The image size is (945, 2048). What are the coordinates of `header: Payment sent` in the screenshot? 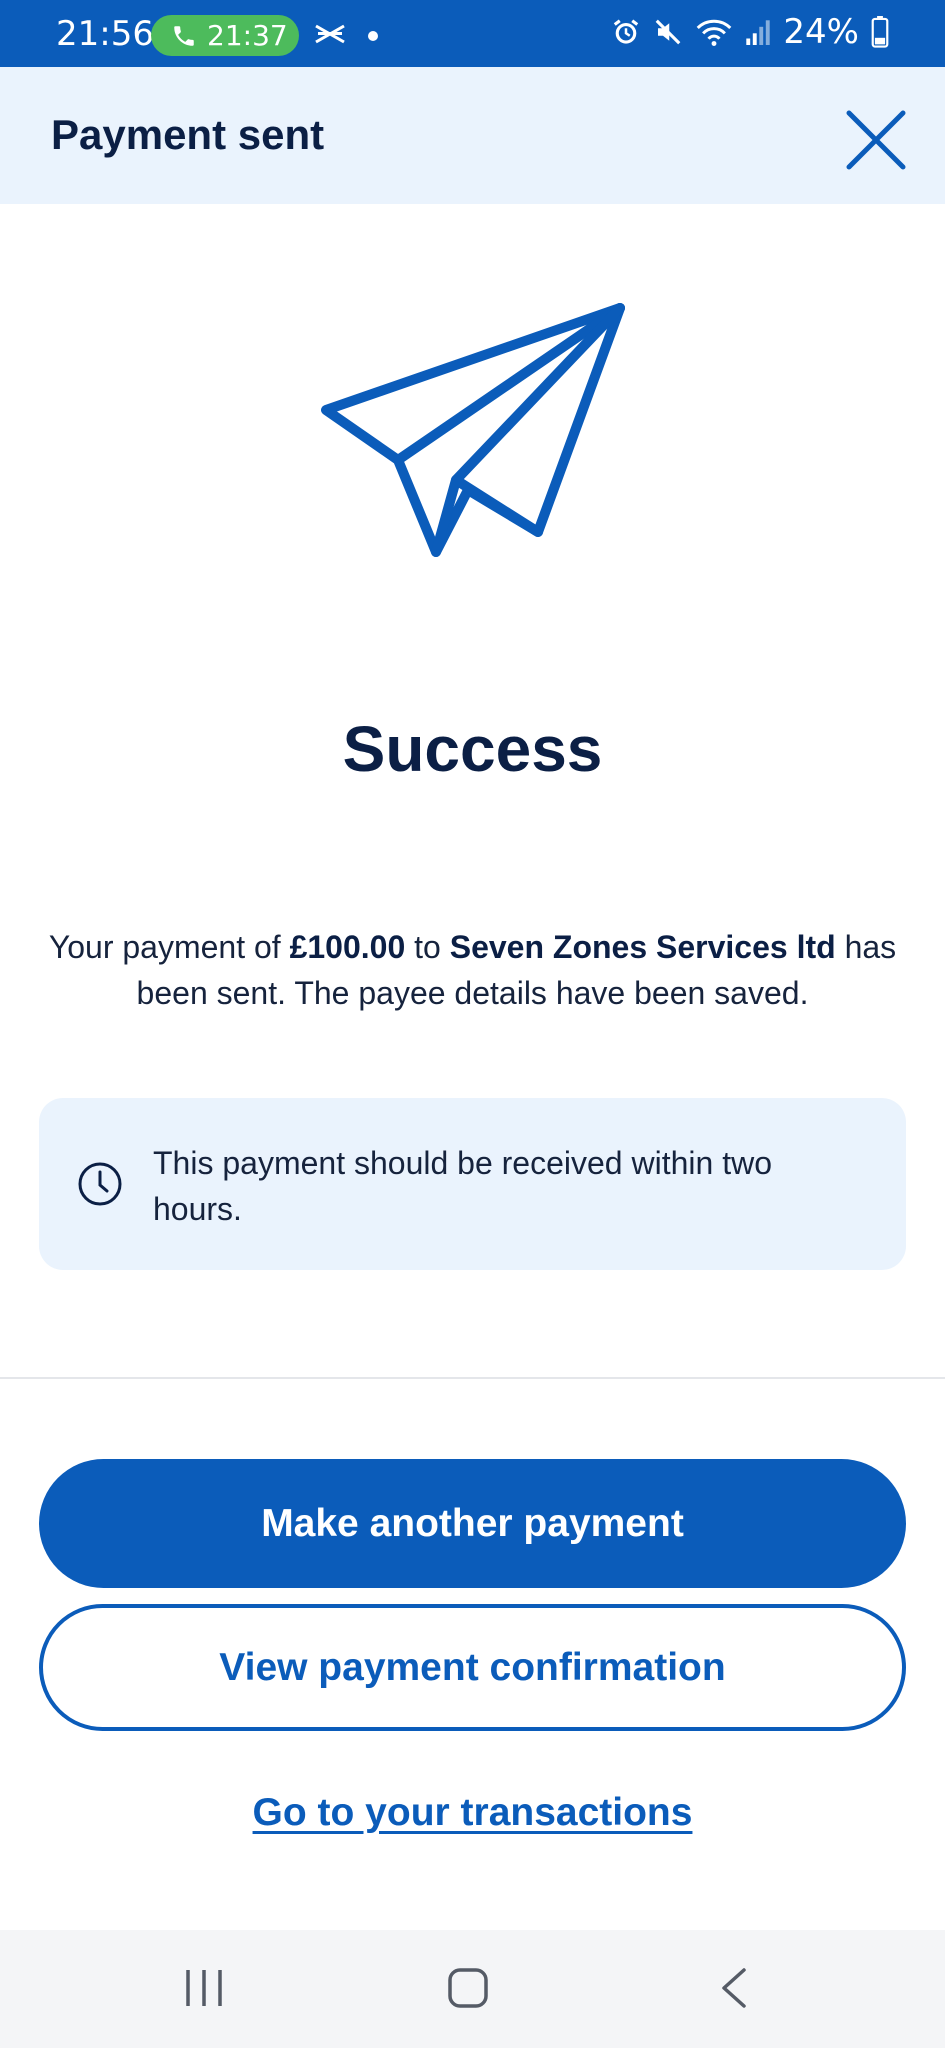 It's located at (472, 135).